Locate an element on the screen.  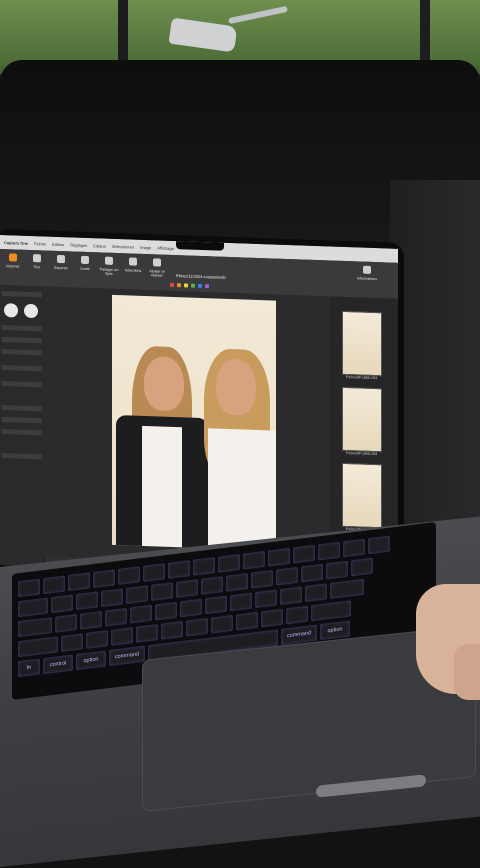
fn-key: fn is located at coordinates (29, 668).